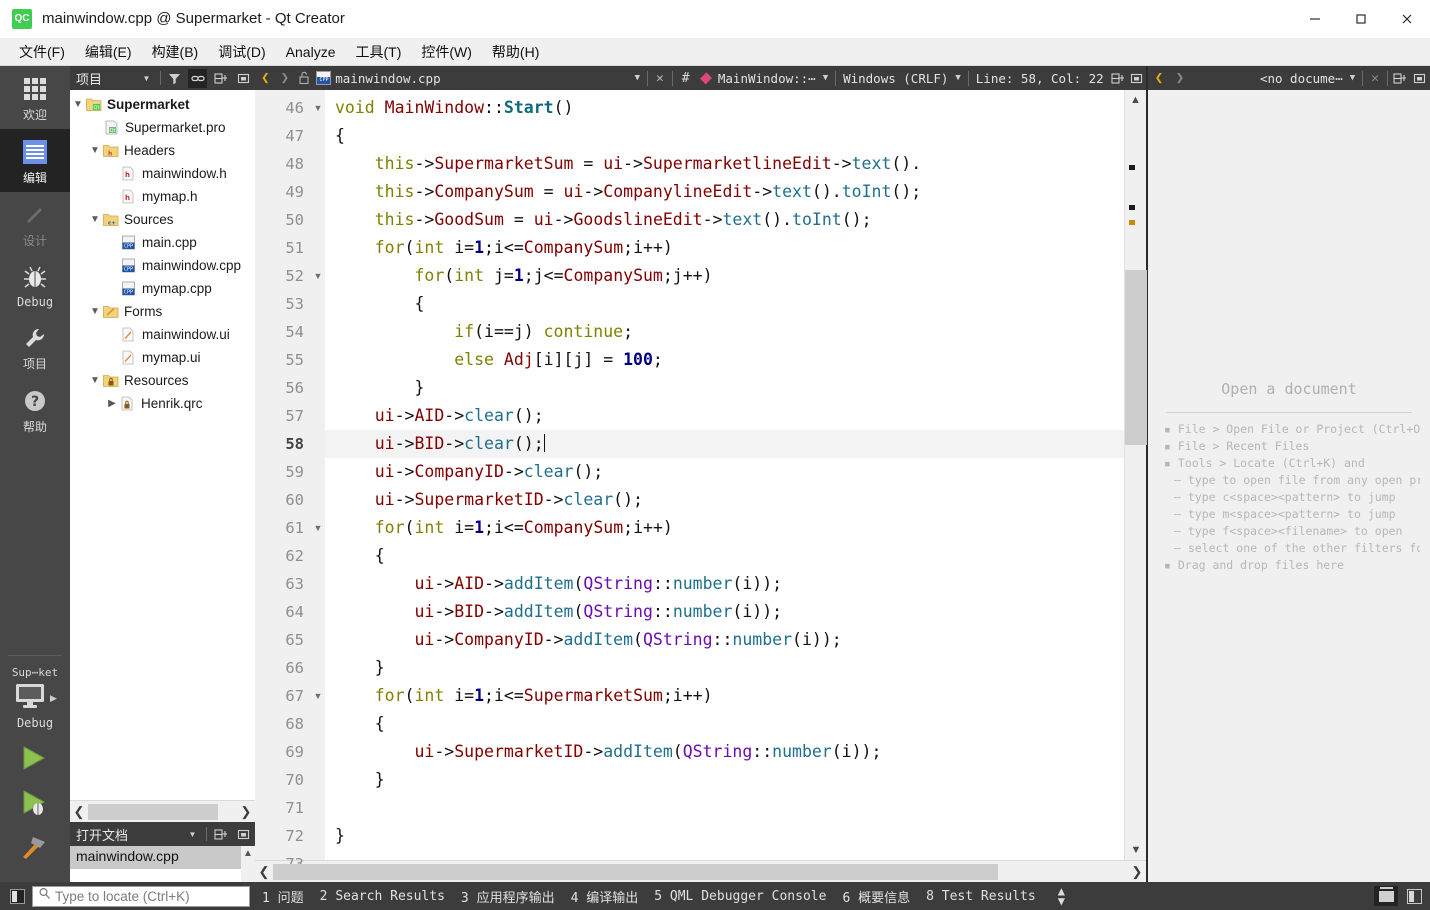 The image size is (1430, 910). Describe the element at coordinates (162, 104) in the screenshot. I see `tree-item-supermarket: ▼ Qt Supermarket` at that location.